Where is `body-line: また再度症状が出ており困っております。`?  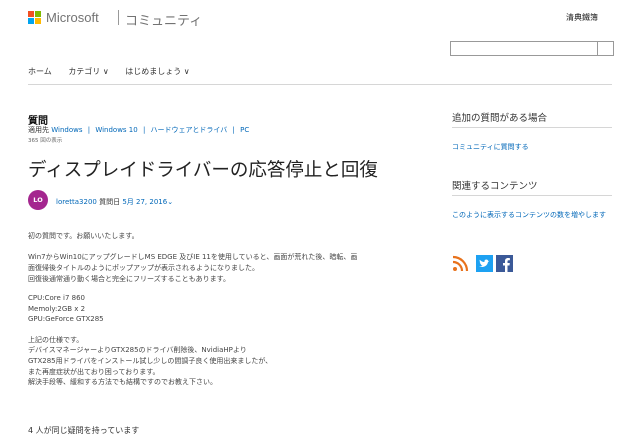 body-line: また再度症状が出ており困っております。 is located at coordinates (94, 372).